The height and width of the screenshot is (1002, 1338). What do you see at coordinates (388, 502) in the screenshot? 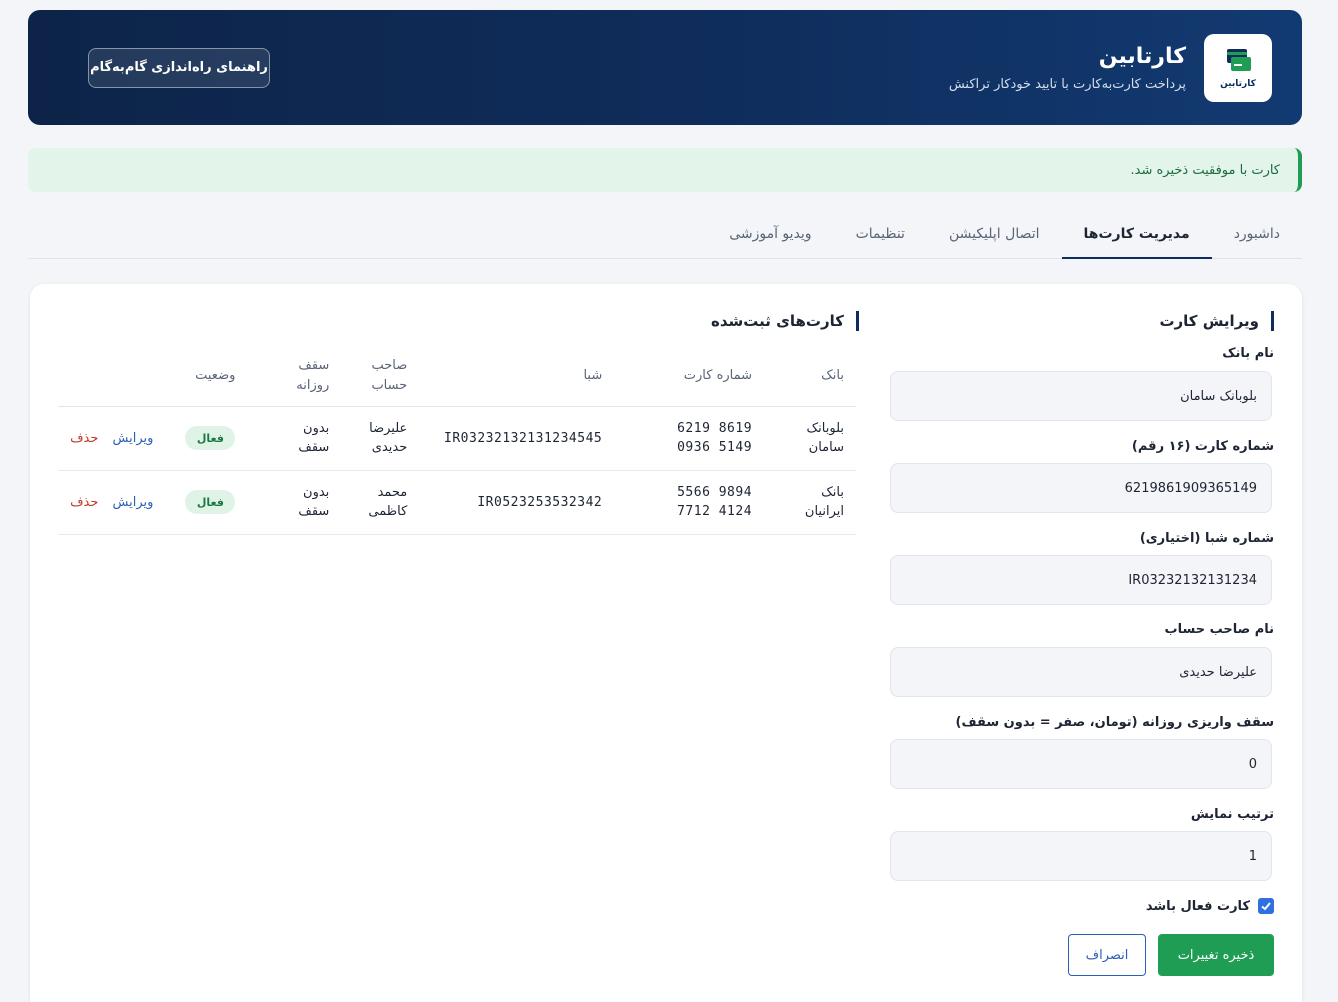
I see `cell-holder: محمد کاظمی` at bounding box center [388, 502].